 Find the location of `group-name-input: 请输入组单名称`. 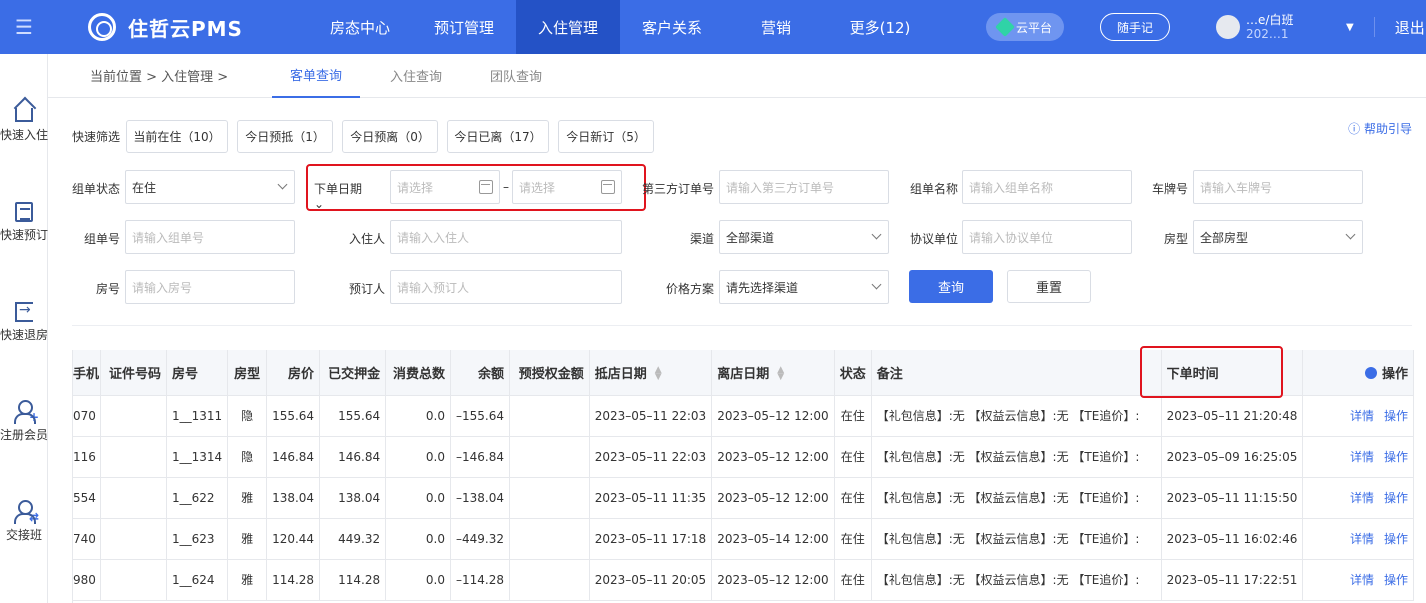

group-name-input: 请输入组单名称 is located at coordinates (1047, 187).